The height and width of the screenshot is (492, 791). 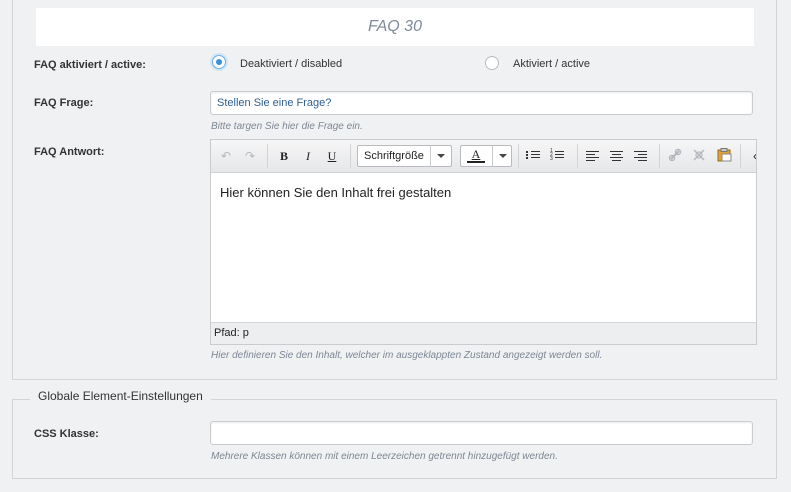 I want to click on paste-icon, so click(x=724, y=156).